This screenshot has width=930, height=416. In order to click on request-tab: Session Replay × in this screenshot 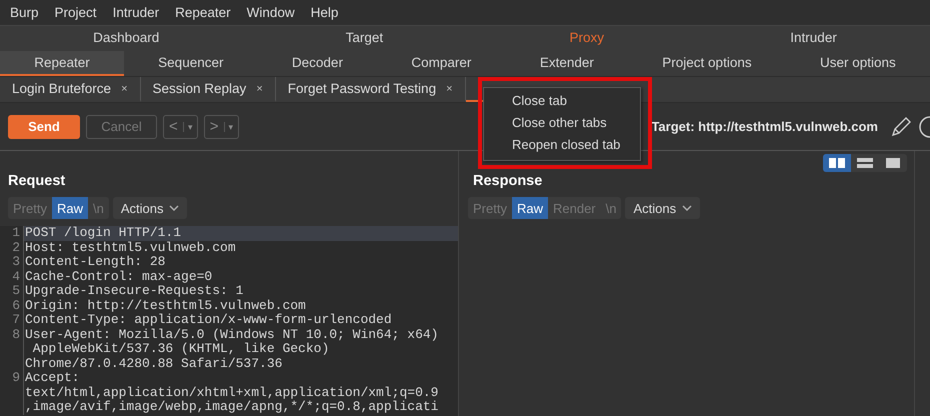, I will do `click(208, 89)`.